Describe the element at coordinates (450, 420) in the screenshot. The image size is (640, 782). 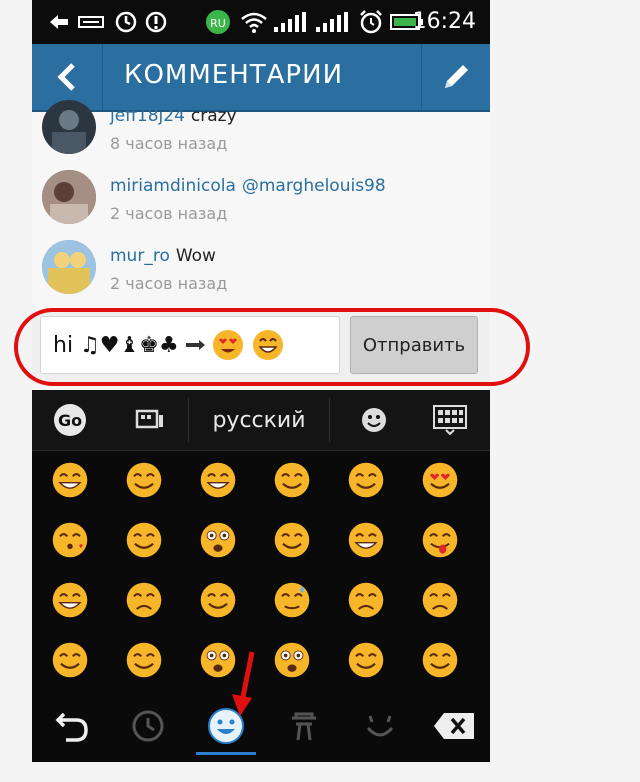
I see `keyboard-grid-icon` at that location.